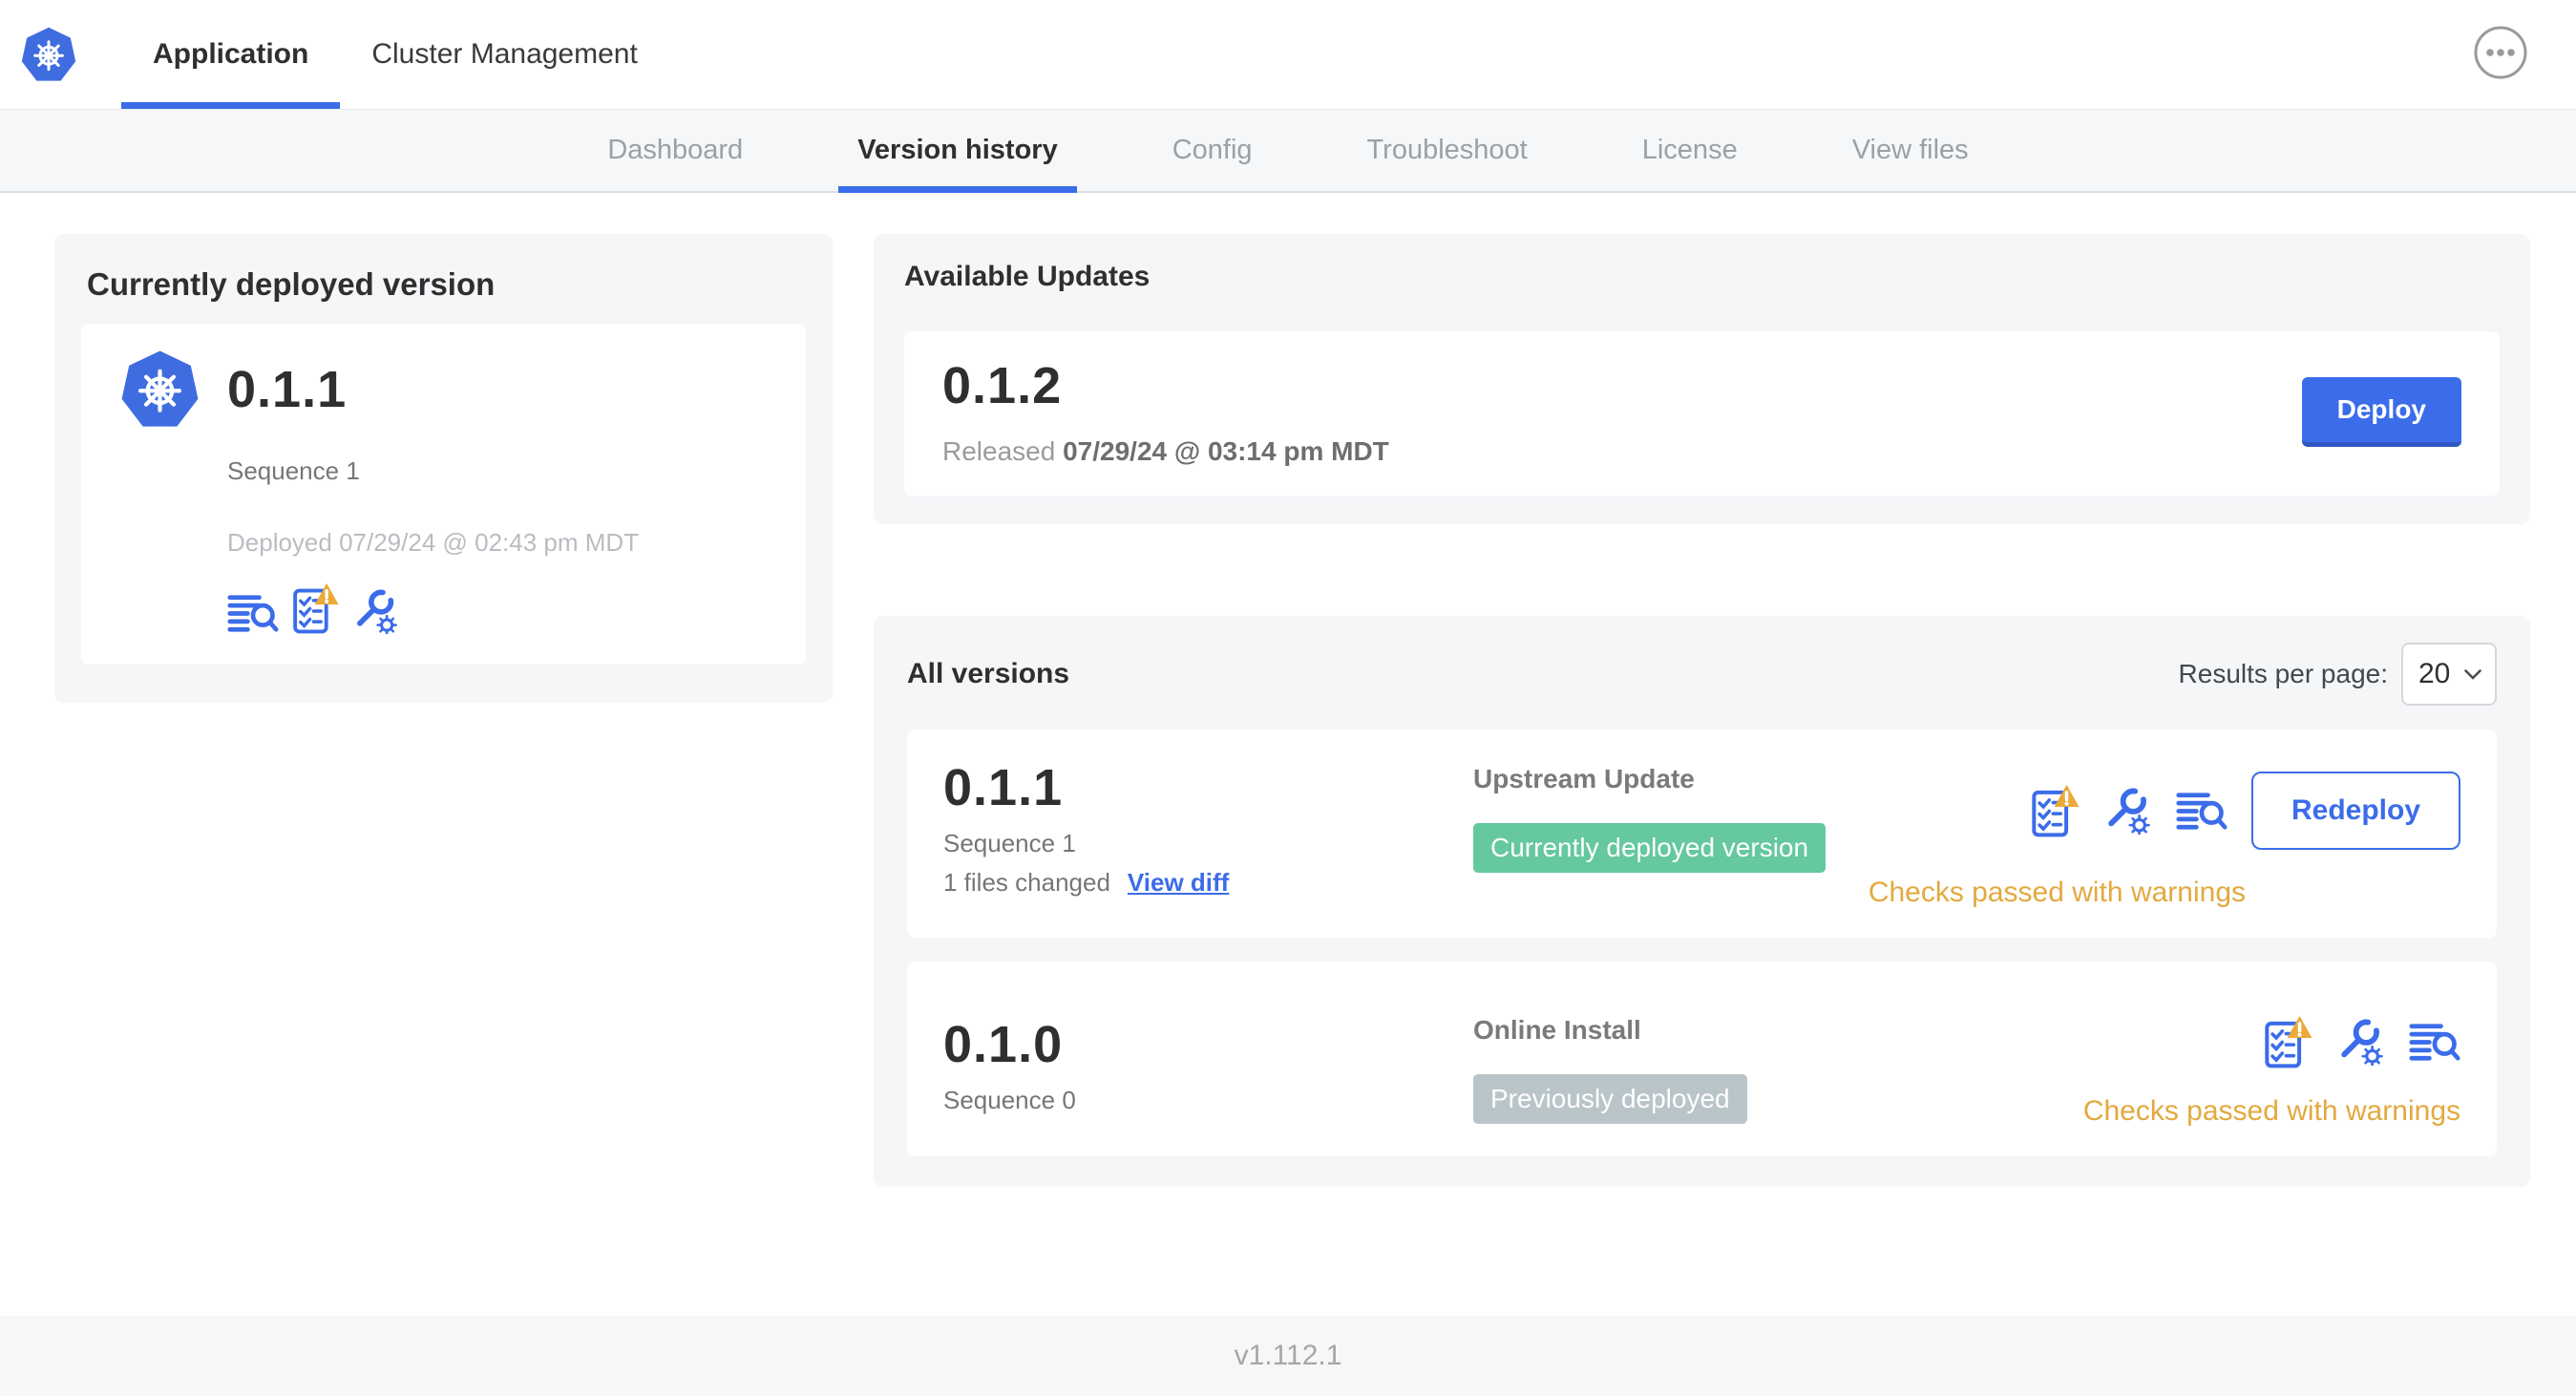 This screenshot has height=1396, width=2576. What do you see at coordinates (433, 542) in the screenshot?
I see `deployed-timestamp: Deployed 07/29/24 @ 02:43 pm MDT` at bounding box center [433, 542].